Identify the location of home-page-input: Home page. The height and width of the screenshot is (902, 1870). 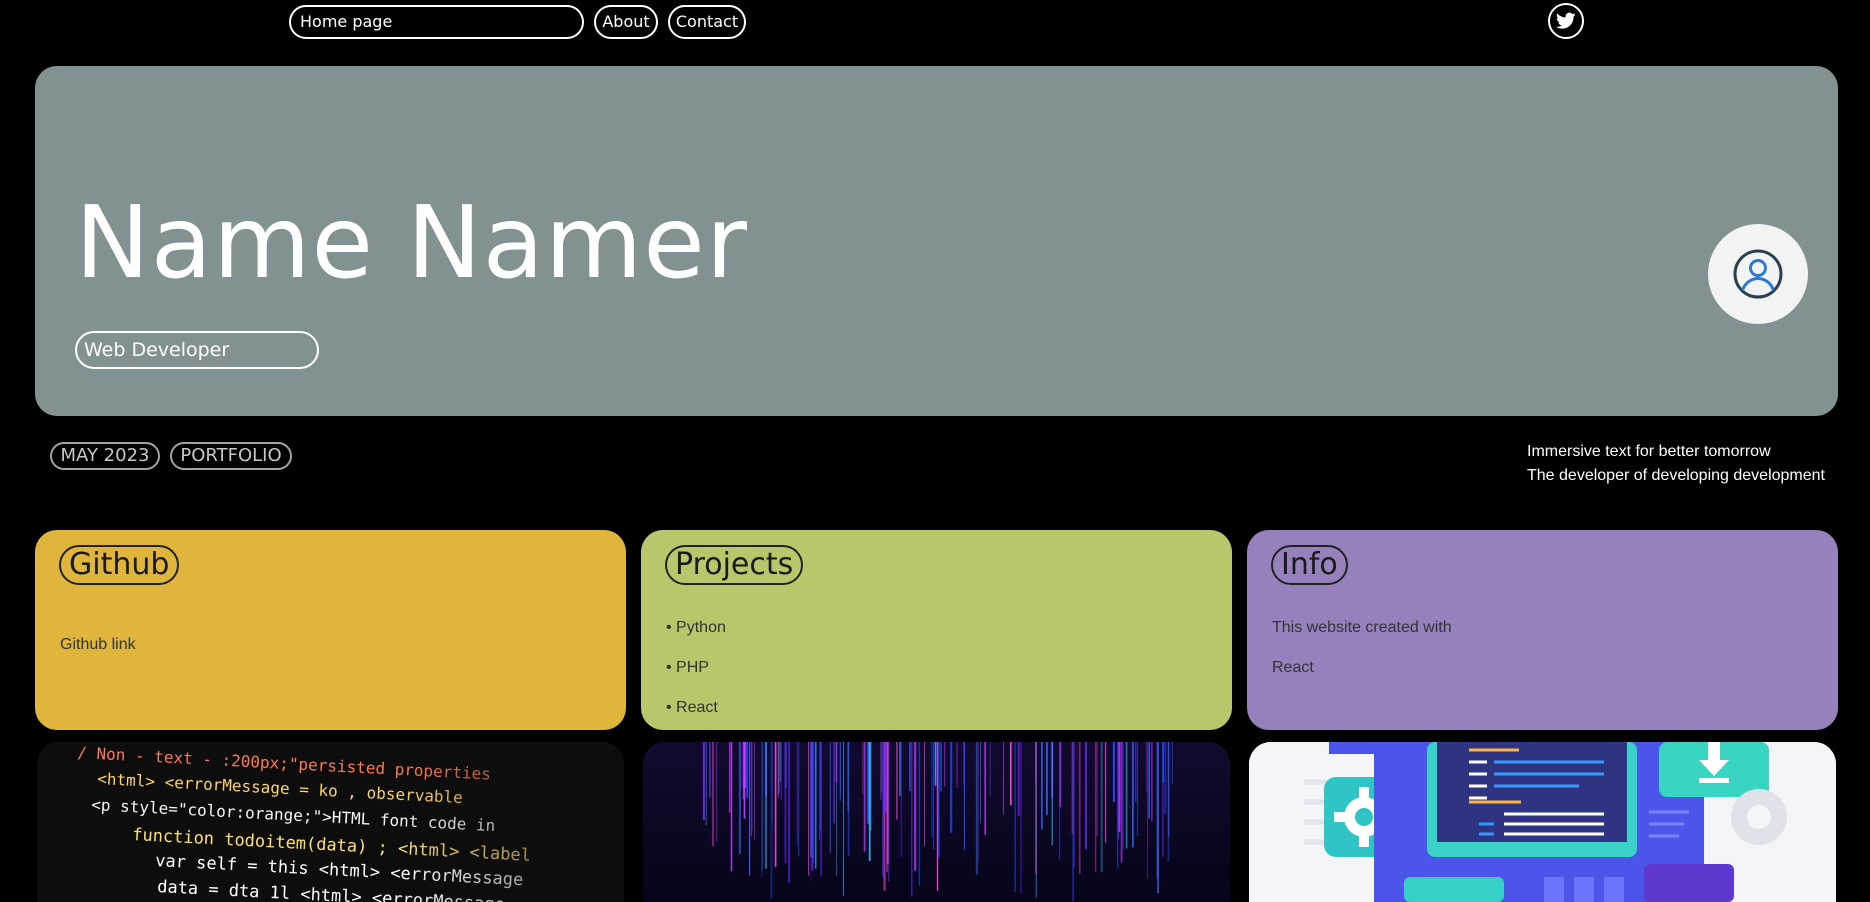
(436, 22).